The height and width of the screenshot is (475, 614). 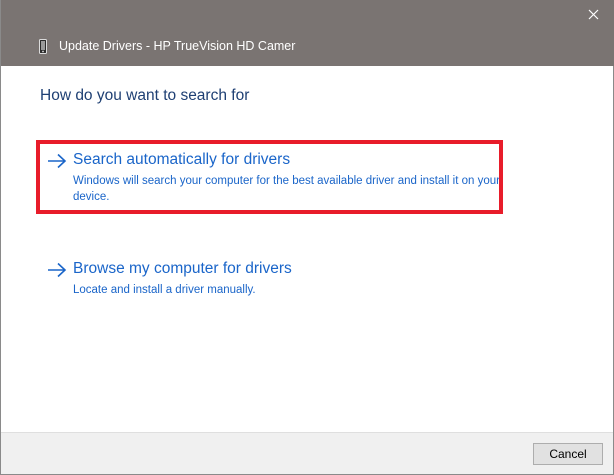 I want to click on option-title: Browse my computer for drivers, so click(x=182, y=269).